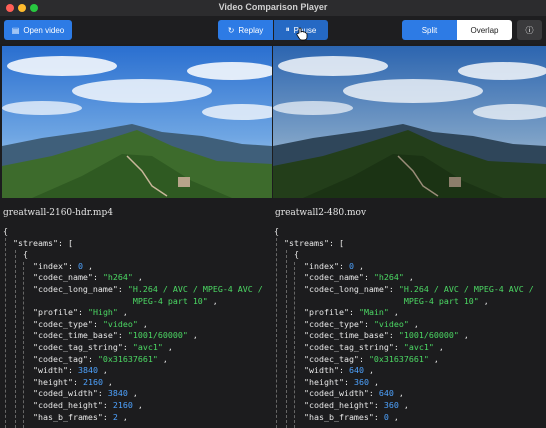 This screenshot has width=546, height=428. I want to click on json-line: "coded_height": 360 ,, so click(356, 404).